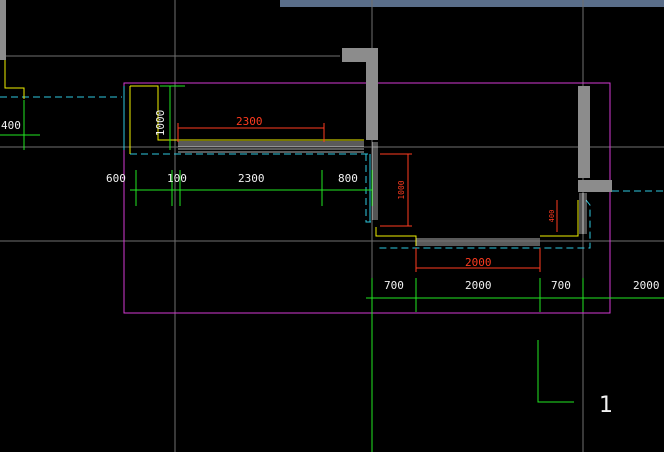 The height and width of the screenshot is (452, 664). What do you see at coordinates (561, 285) in the screenshot?
I see `dim-text-700-right: 700` at bounding box center [561, 285].